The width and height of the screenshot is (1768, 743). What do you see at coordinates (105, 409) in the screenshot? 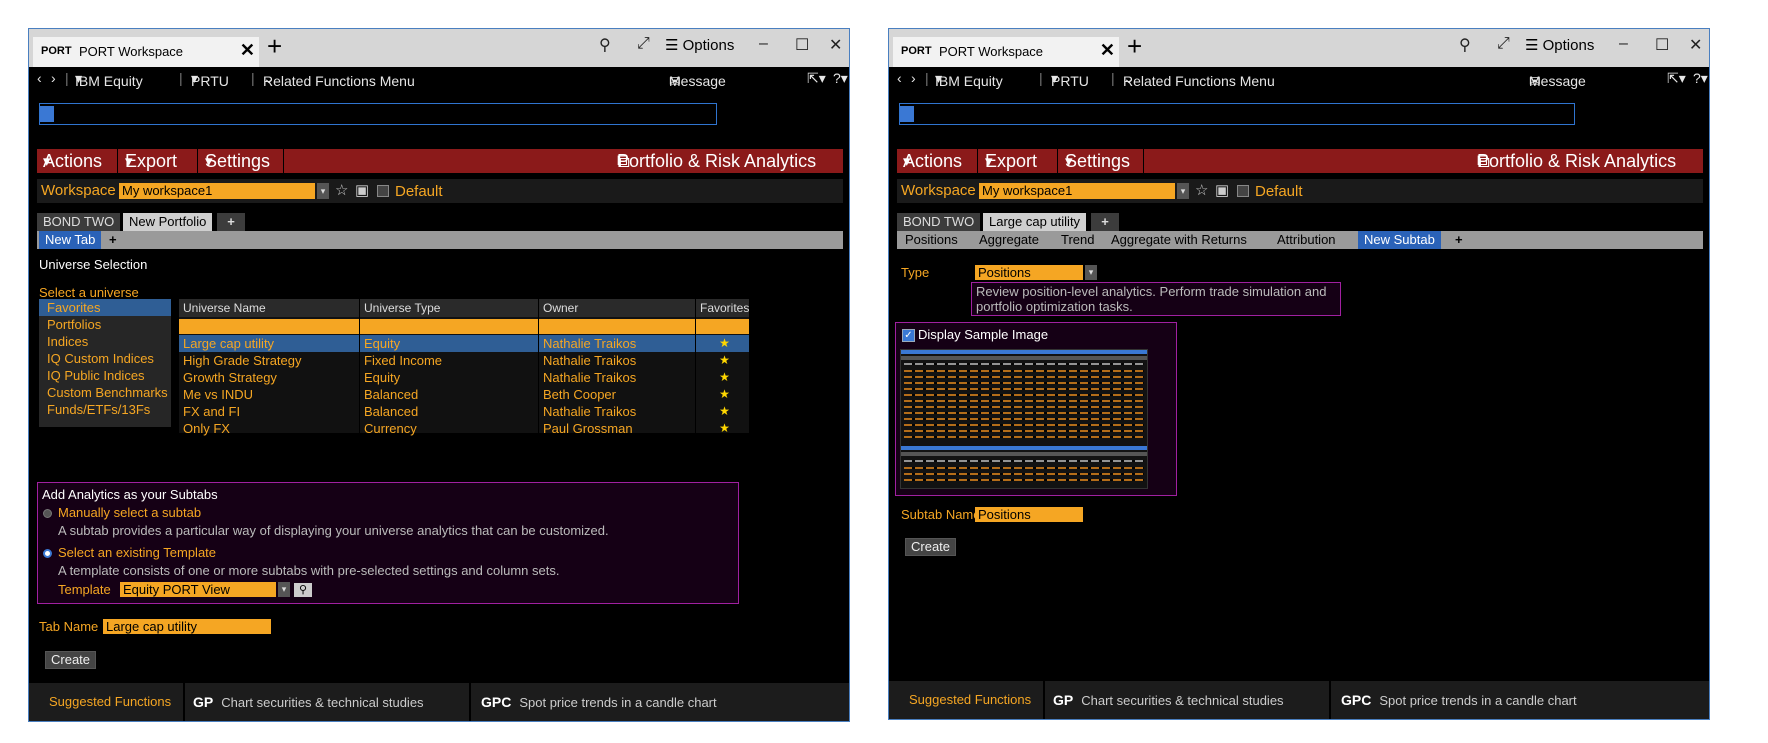
I see `universe-category-item: Funds/ETFs/13Fs` at bounding box center [105, 409].